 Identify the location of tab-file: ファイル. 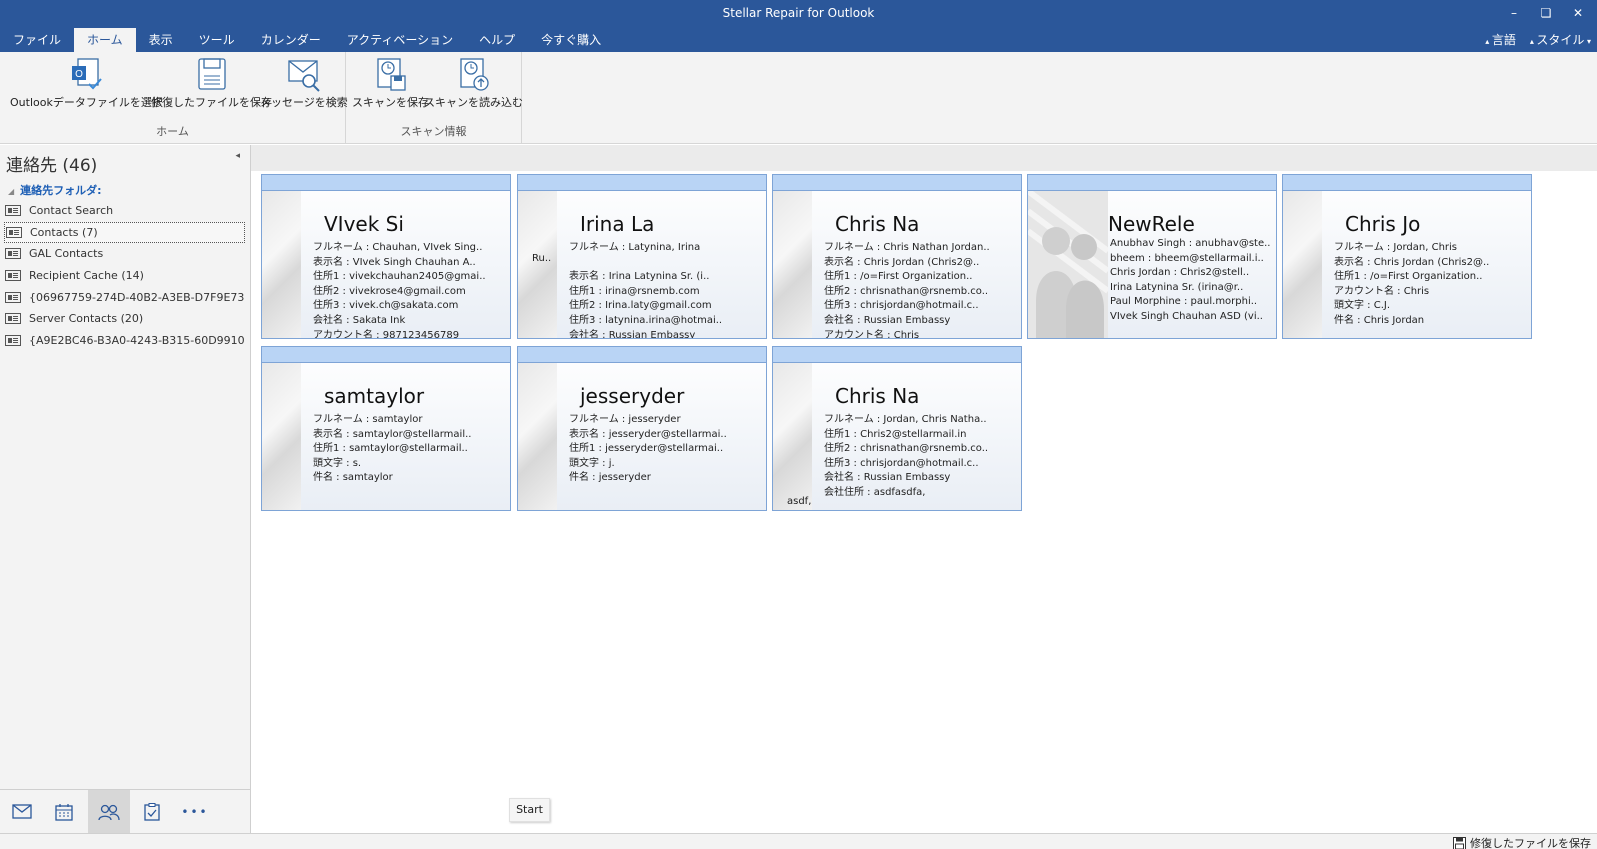
(37, 40).